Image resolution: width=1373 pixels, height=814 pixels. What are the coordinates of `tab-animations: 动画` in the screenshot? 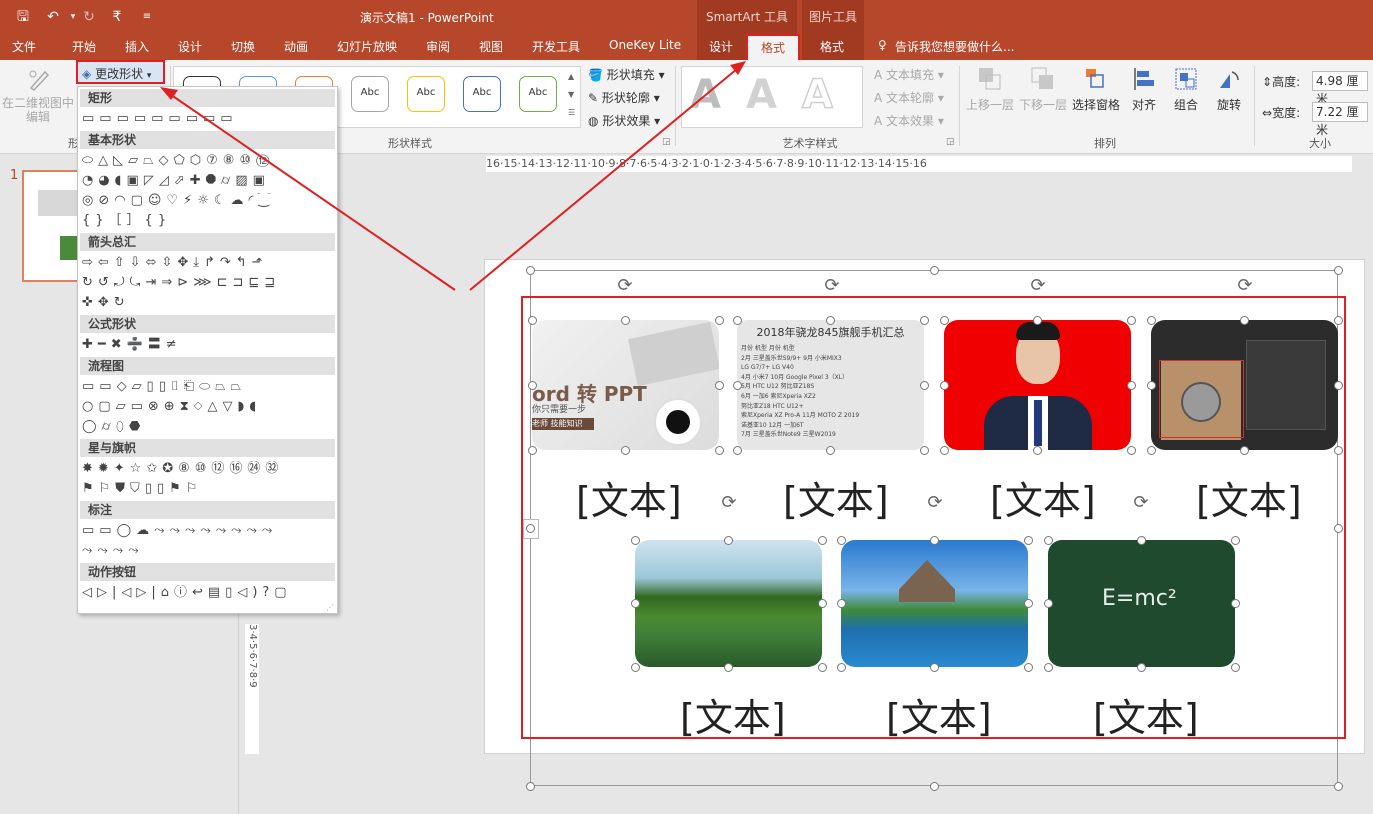 It's located at (296, 46).